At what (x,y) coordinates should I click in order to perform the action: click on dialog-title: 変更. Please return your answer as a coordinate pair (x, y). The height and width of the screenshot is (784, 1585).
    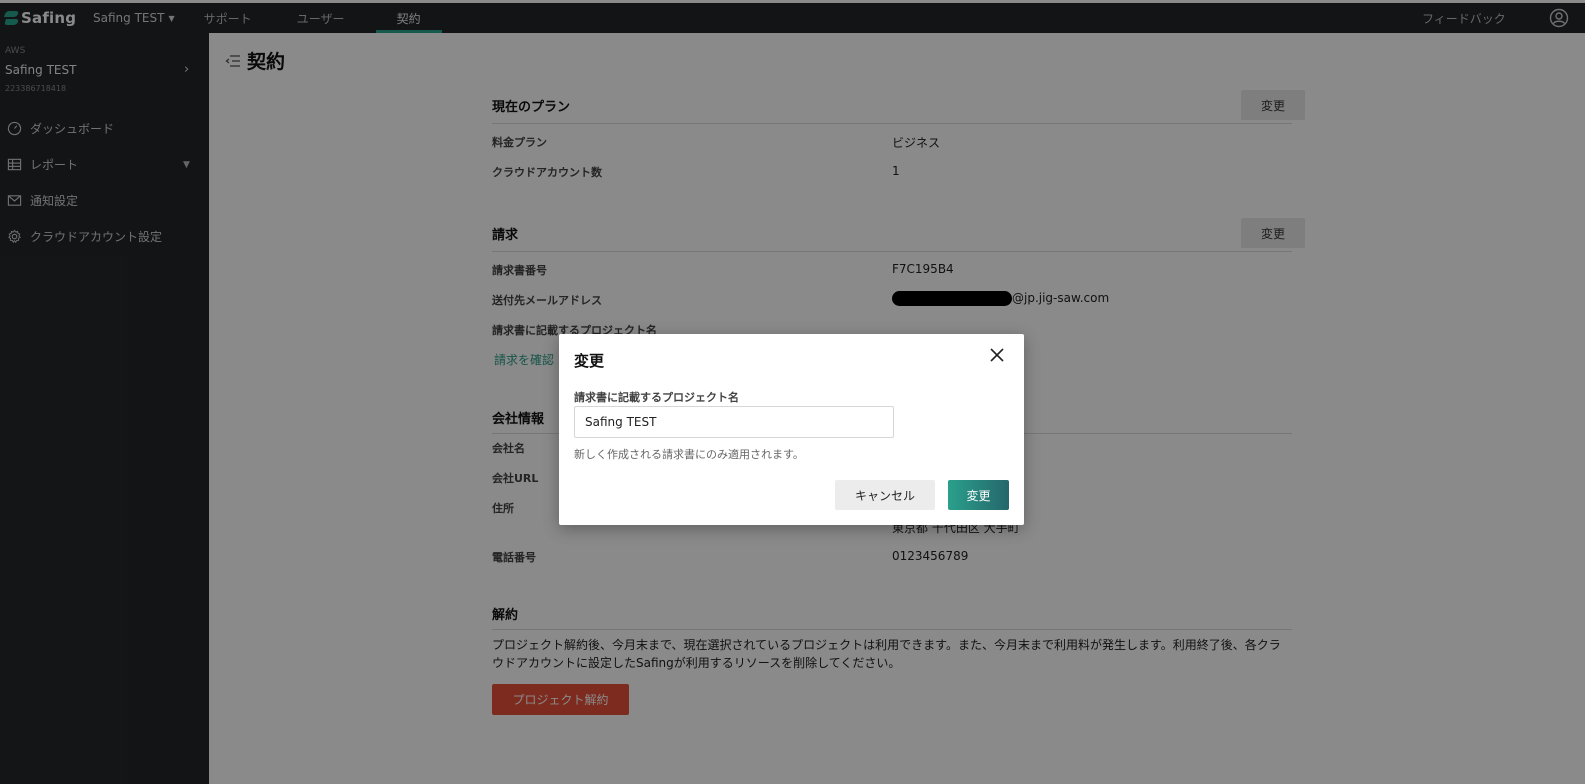
    Looking at the image, I should click on (589, 361).